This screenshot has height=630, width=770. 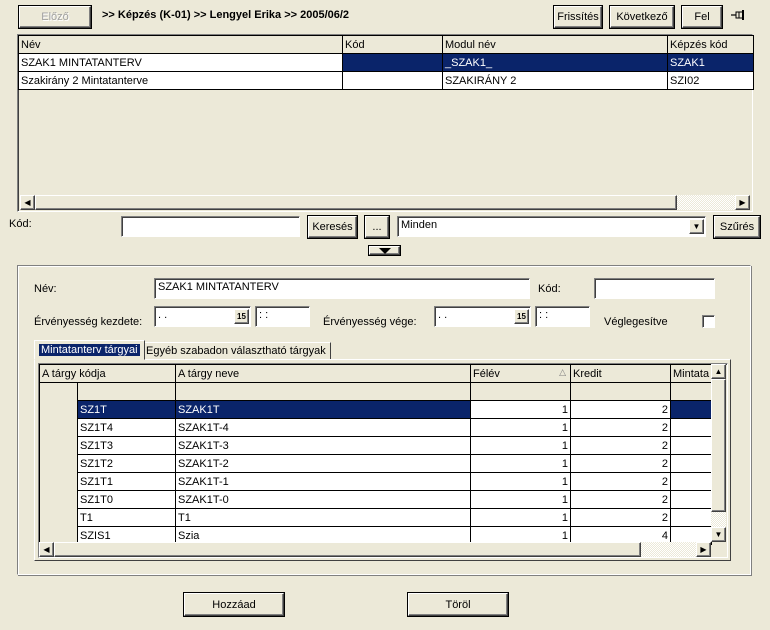 What do you see at coordinates (708, 321) in the screenshot?
I see `finalized-checkbox` at bounding box center [708, 321].